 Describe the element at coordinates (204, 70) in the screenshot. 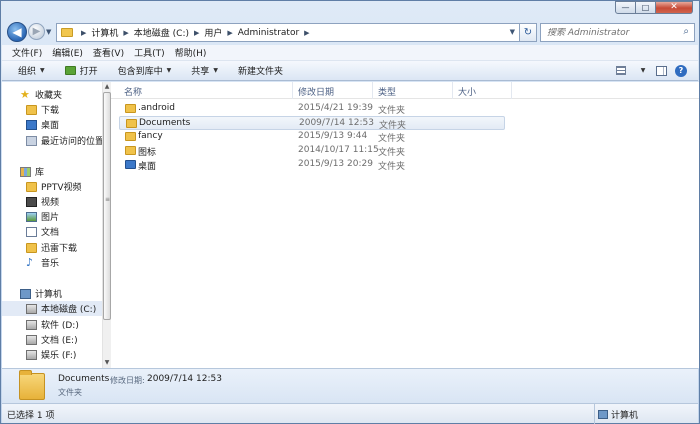

I see `share-button: 共享 ▼` at that location.